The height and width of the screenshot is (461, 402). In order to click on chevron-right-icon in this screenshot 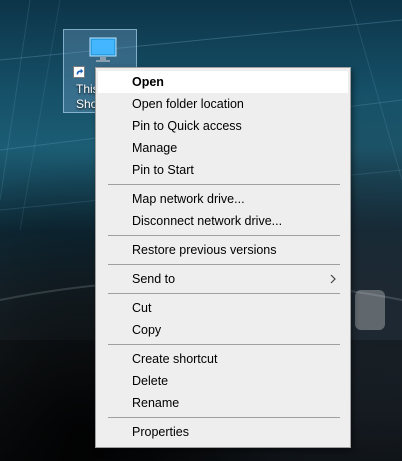, I will do `click(333, 279)`.